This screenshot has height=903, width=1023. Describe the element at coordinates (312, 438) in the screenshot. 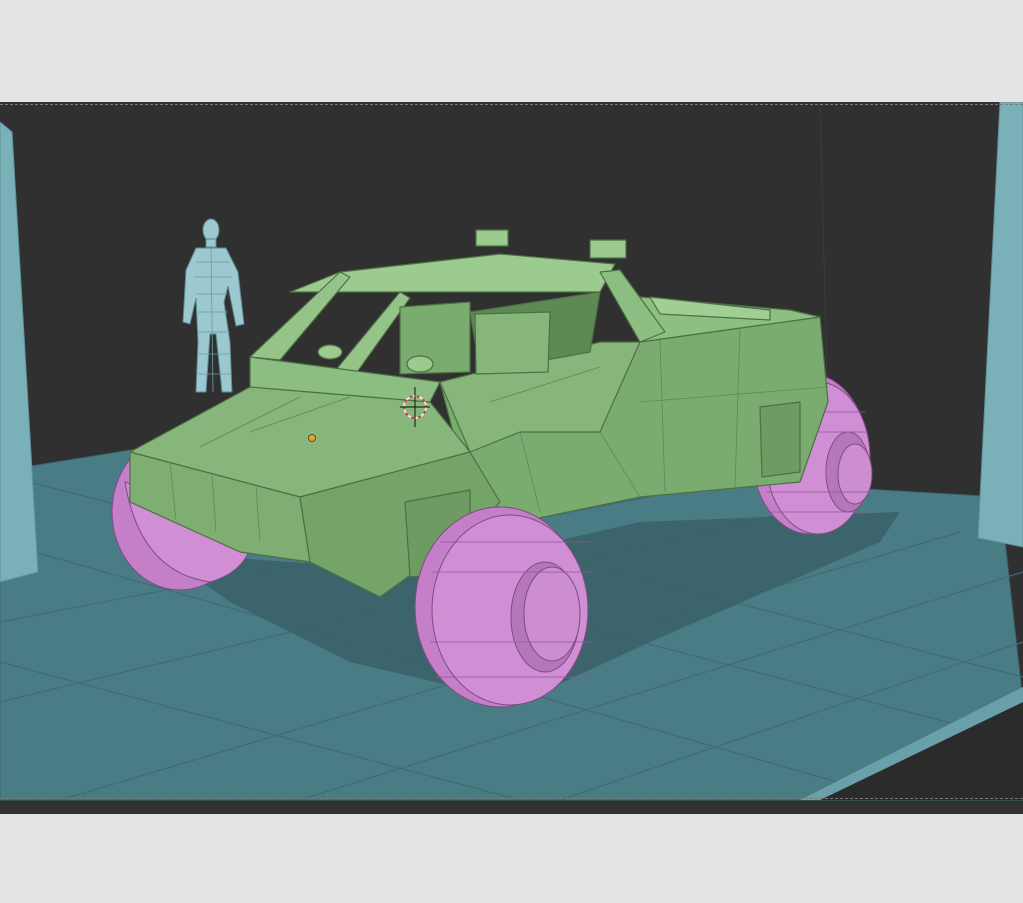

I see `origin-point-icon` at that location.